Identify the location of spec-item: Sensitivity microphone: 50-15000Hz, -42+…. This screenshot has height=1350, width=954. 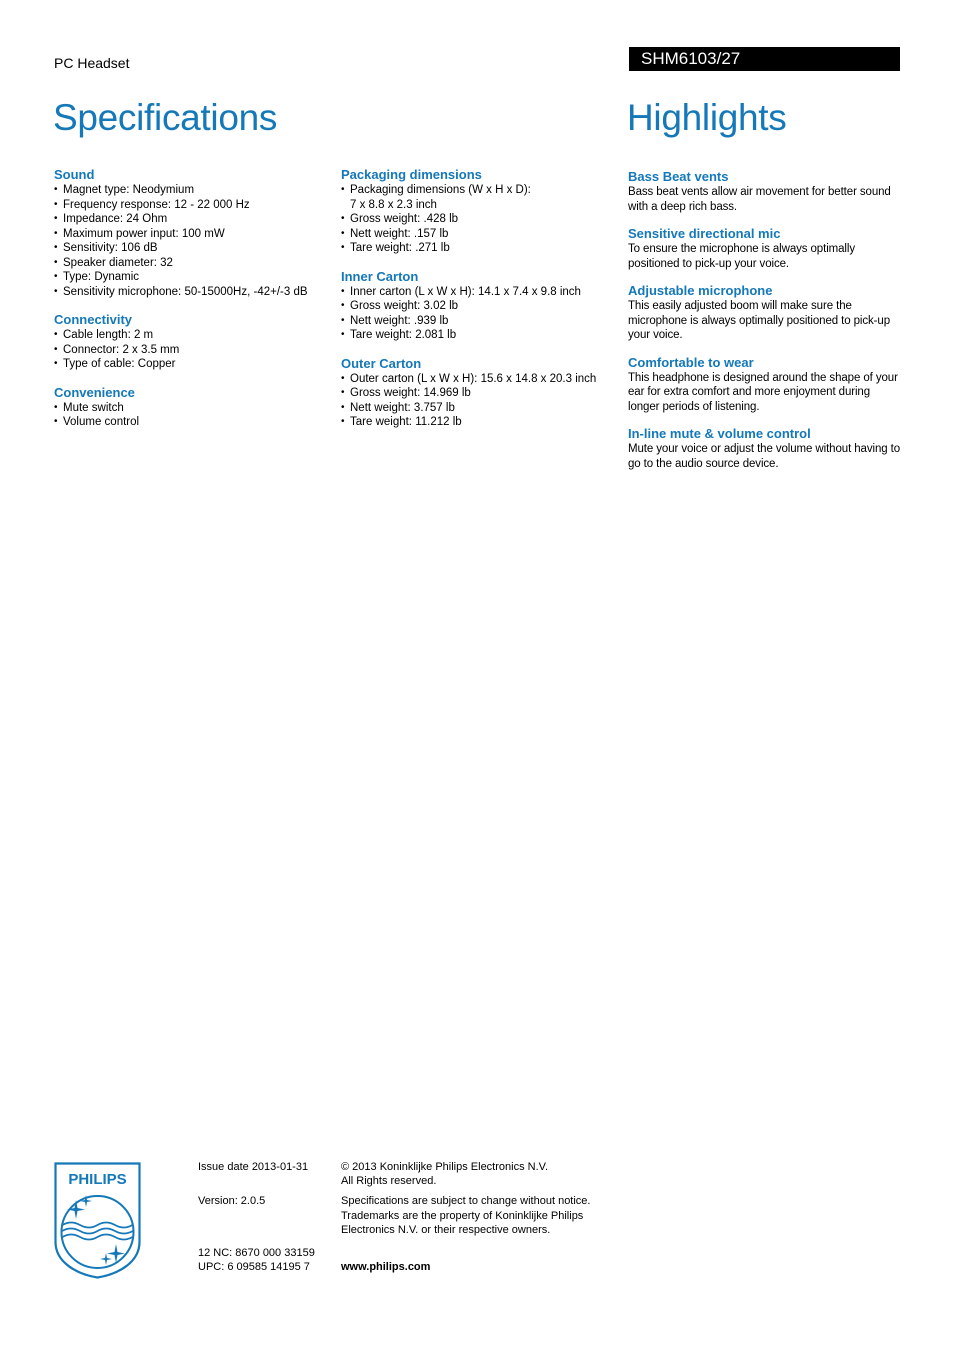
(194, 292).